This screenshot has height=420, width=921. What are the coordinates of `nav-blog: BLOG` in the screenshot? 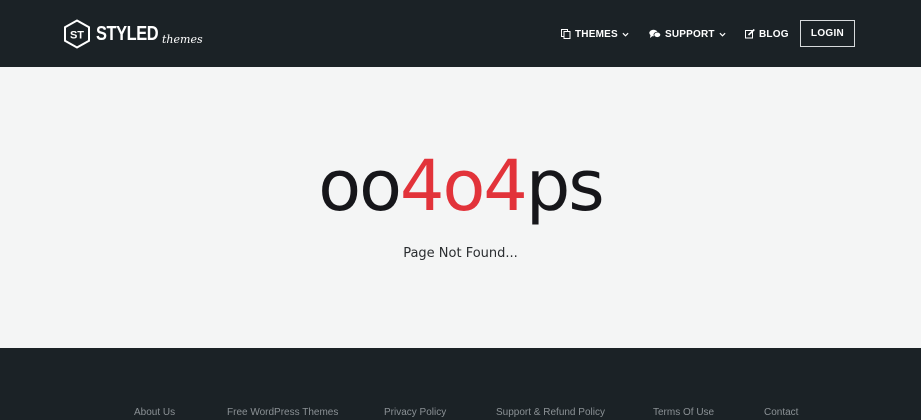 It's located at (767, 34).